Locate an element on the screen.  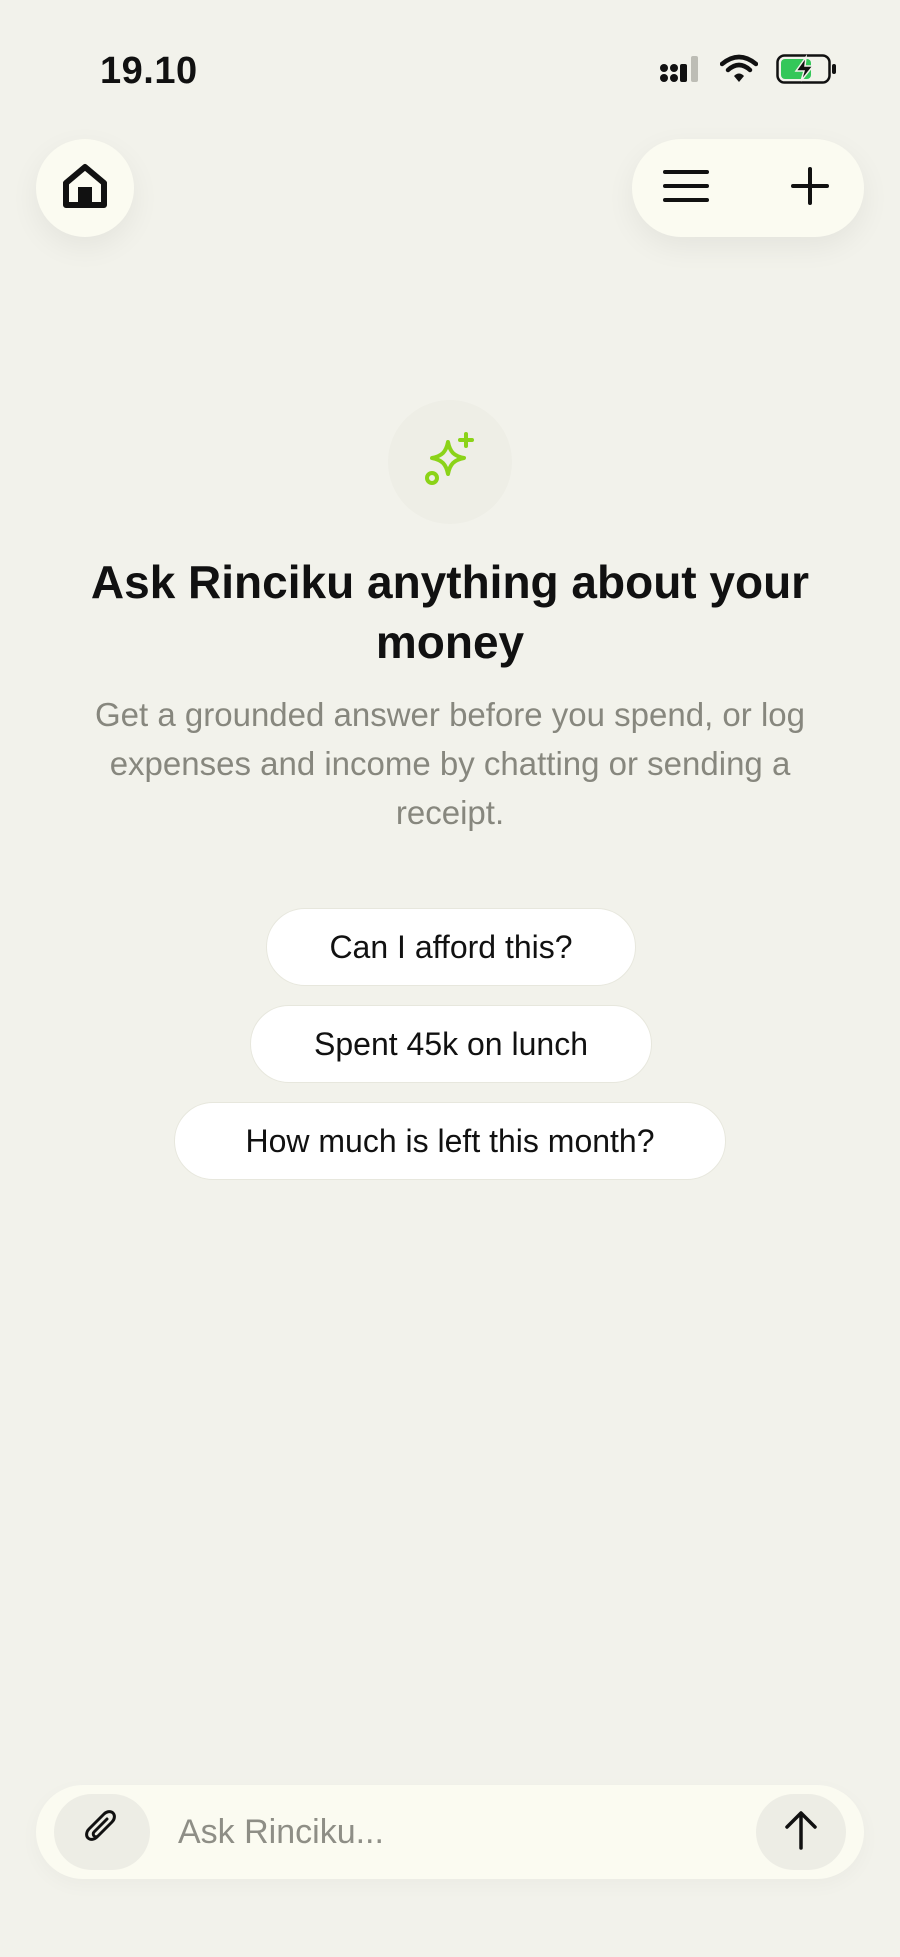
attach-button is located at coordinates (102, 1832).